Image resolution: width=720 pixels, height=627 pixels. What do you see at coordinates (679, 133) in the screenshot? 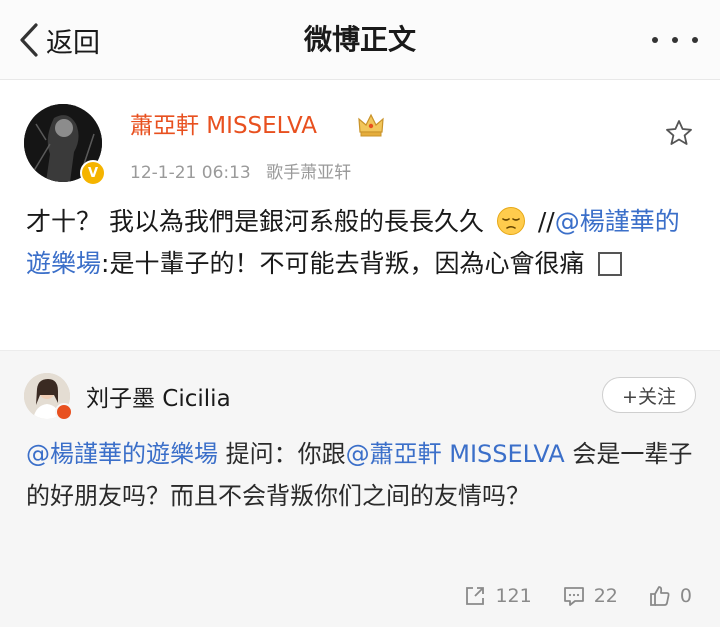
I see `star-icon` at bounding box center [679, 133].